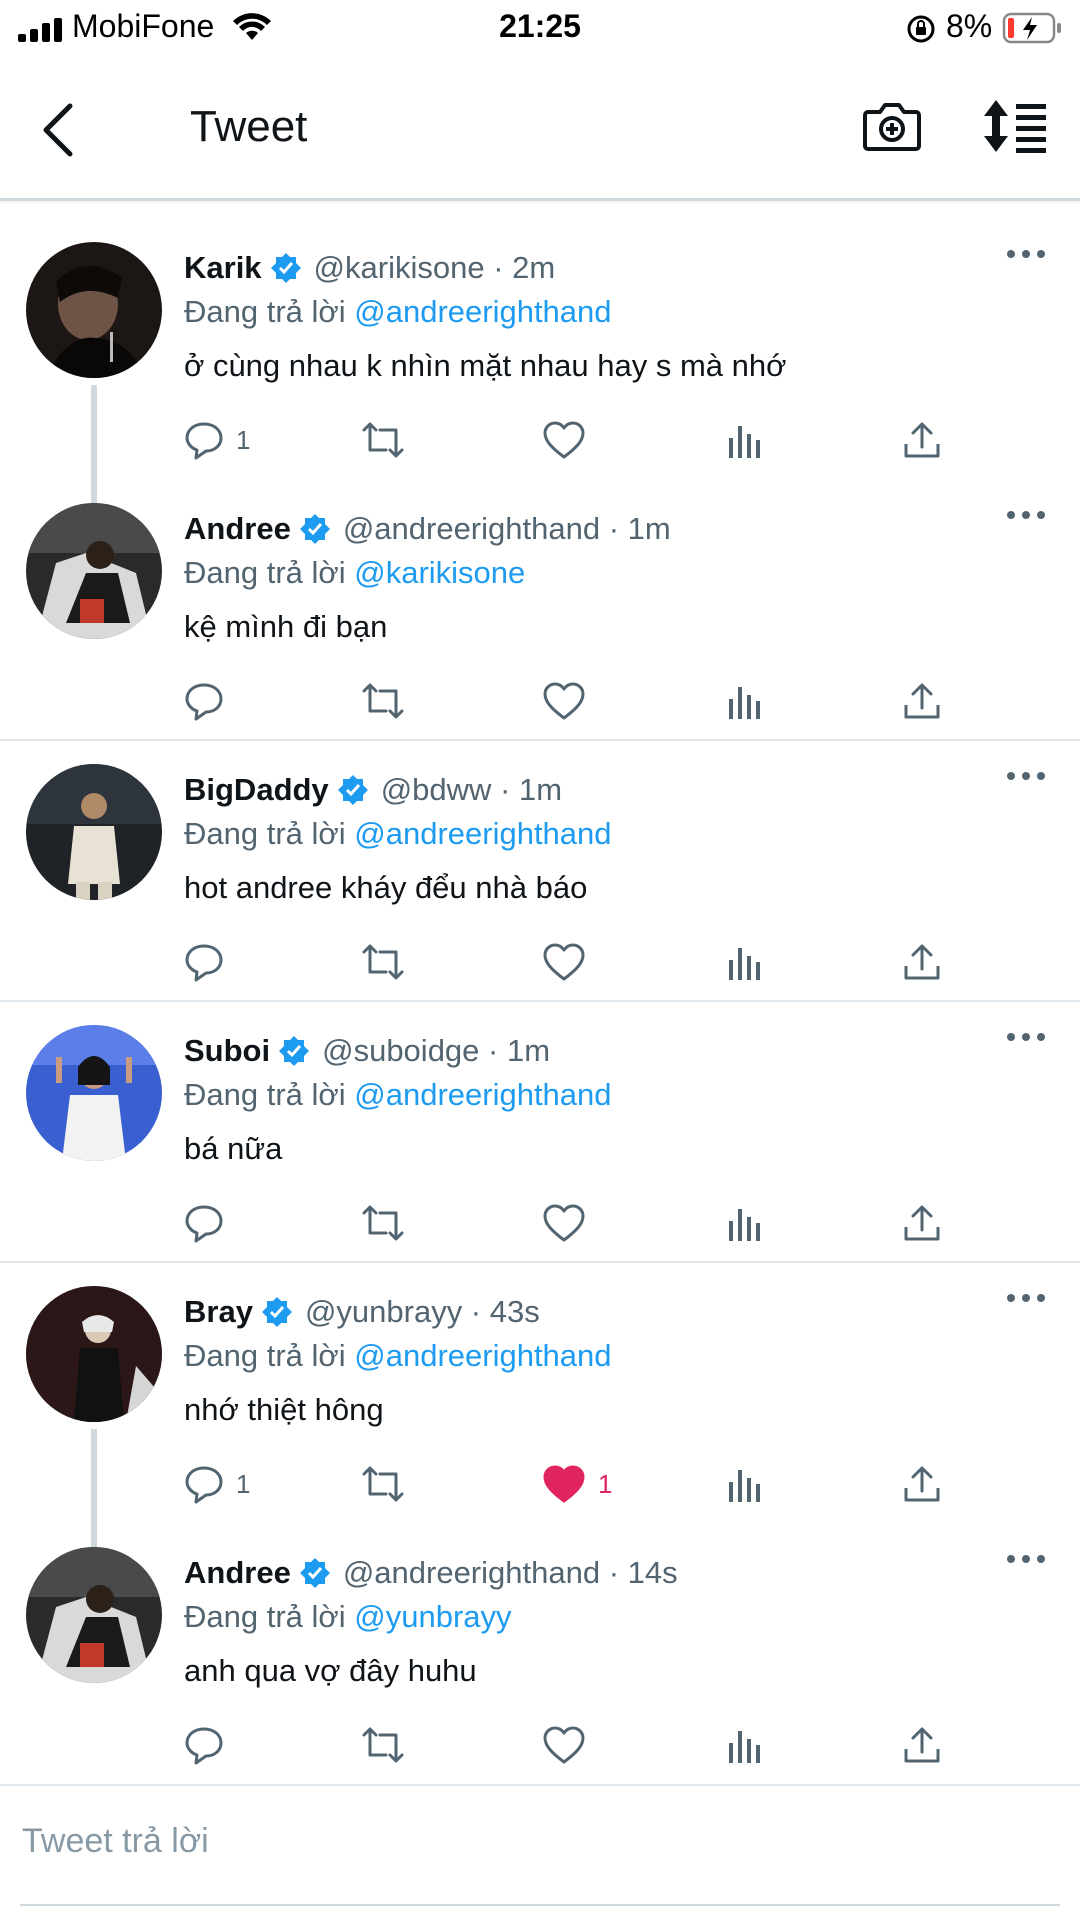  Describe the element at coordinates (540, 28) in the screenshot. I see `status-bar: MobiFone 21:25 8%` at that location.